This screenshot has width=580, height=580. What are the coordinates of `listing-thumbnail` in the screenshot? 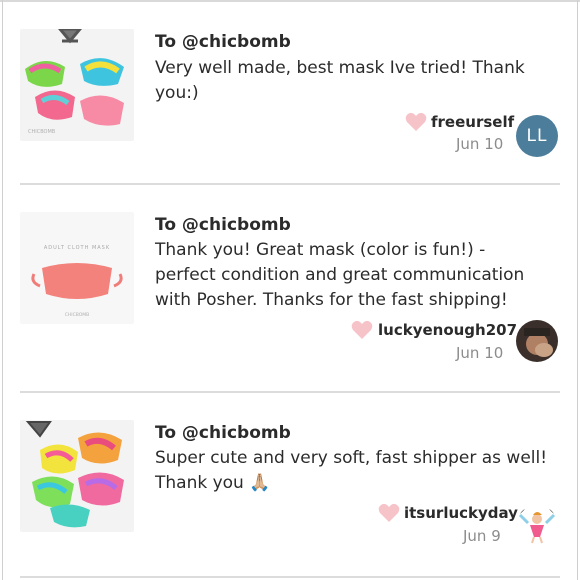 It's located at (77, 476).